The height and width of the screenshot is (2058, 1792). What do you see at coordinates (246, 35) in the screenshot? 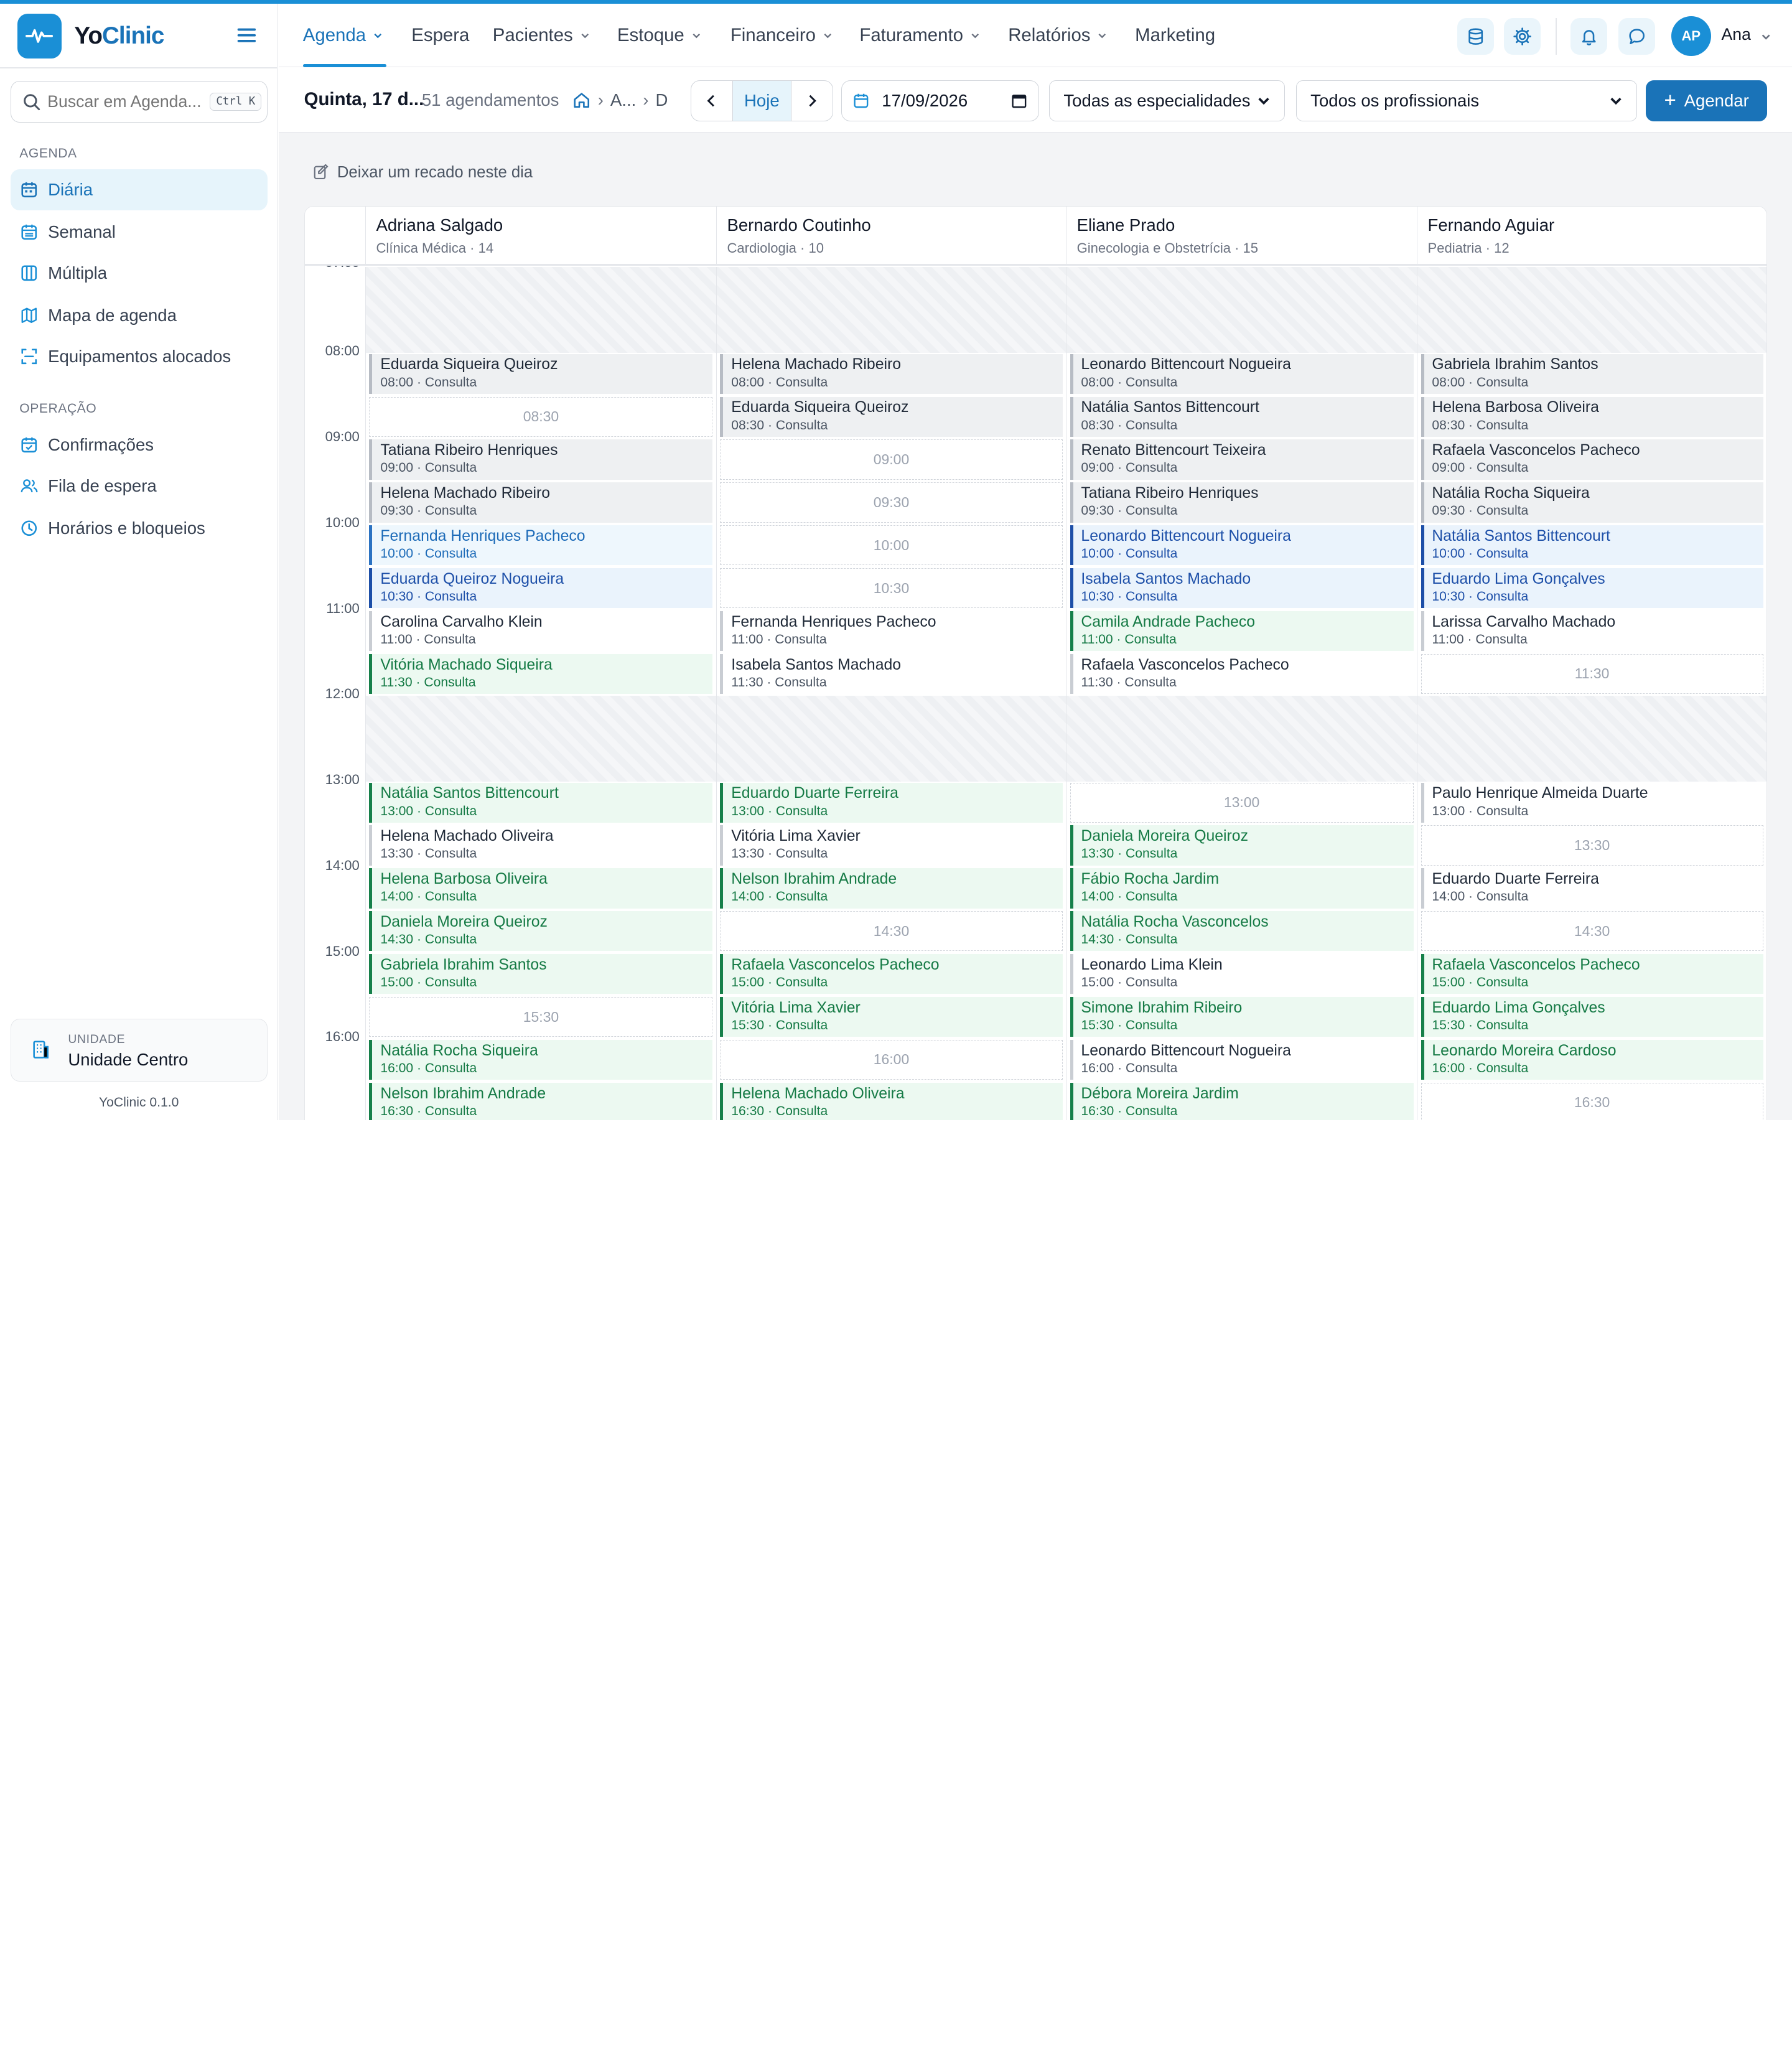
I see `menu-icon` at bounding box center [246, 35].